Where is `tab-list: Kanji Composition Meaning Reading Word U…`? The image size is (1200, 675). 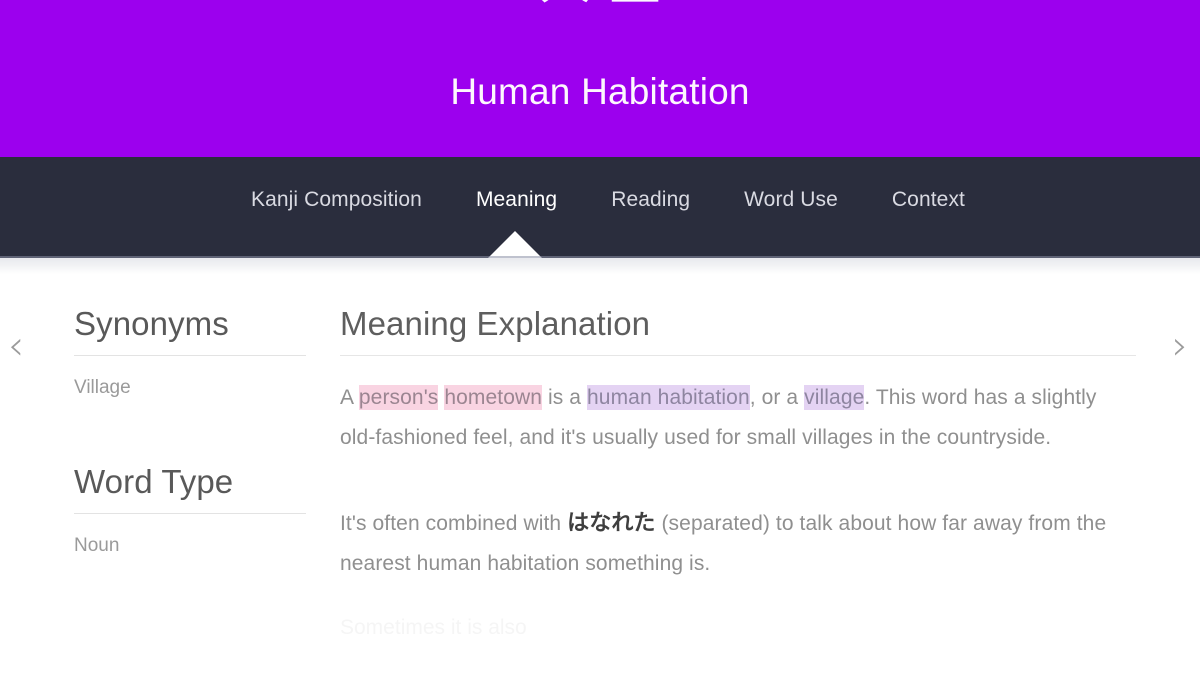 tab-list: Kanji Composition Meaning Reading Word U… is located at coordinates (600, 200).